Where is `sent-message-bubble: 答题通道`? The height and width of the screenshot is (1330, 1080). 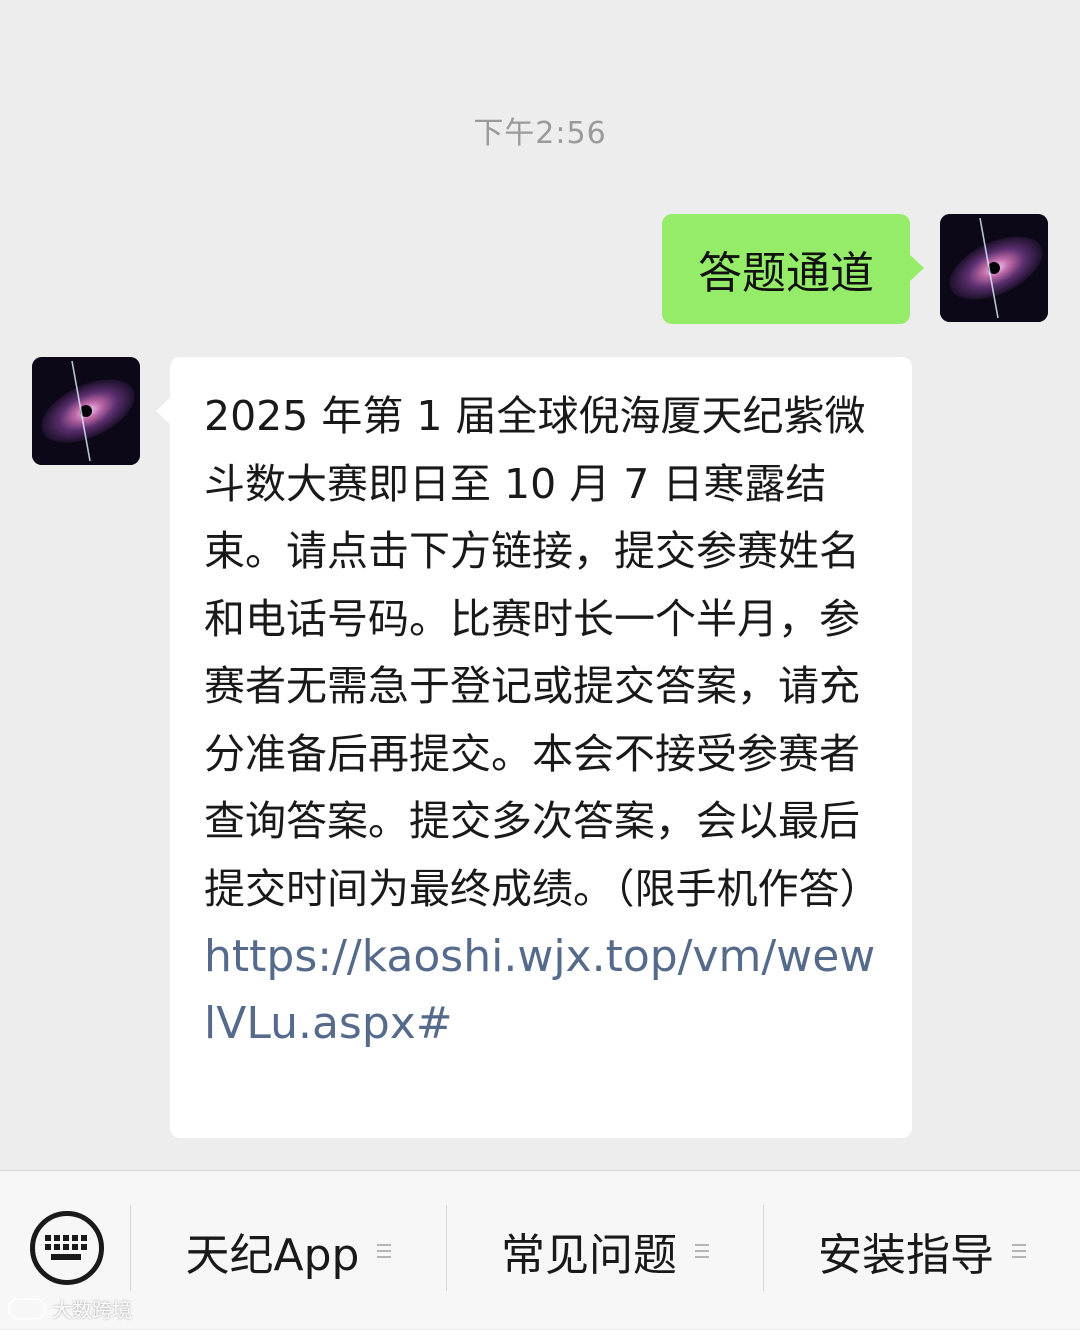 sent-message-bubble: 答题通道 is located at coordinates (793, 269).